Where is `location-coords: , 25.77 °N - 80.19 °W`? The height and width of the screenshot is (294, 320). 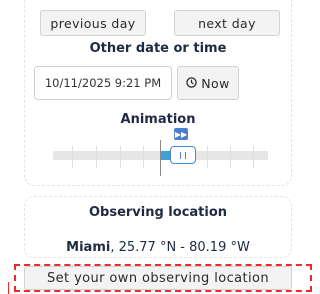 location-coords: , 25.77 °N - 80.19 °W is located at coordinates (180, 247).